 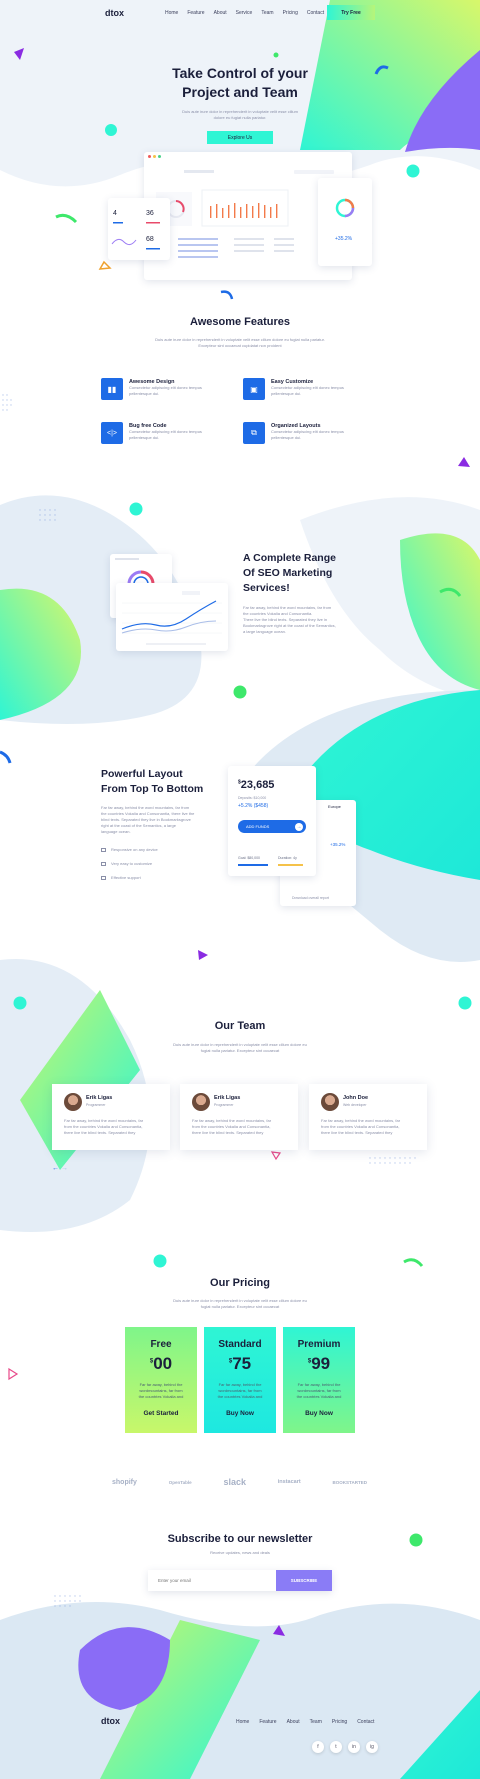 What do you see at coordinates (256, 785) in the screenshot?
I see `balance-amount: $23,685` at bounding box center [256, 785].